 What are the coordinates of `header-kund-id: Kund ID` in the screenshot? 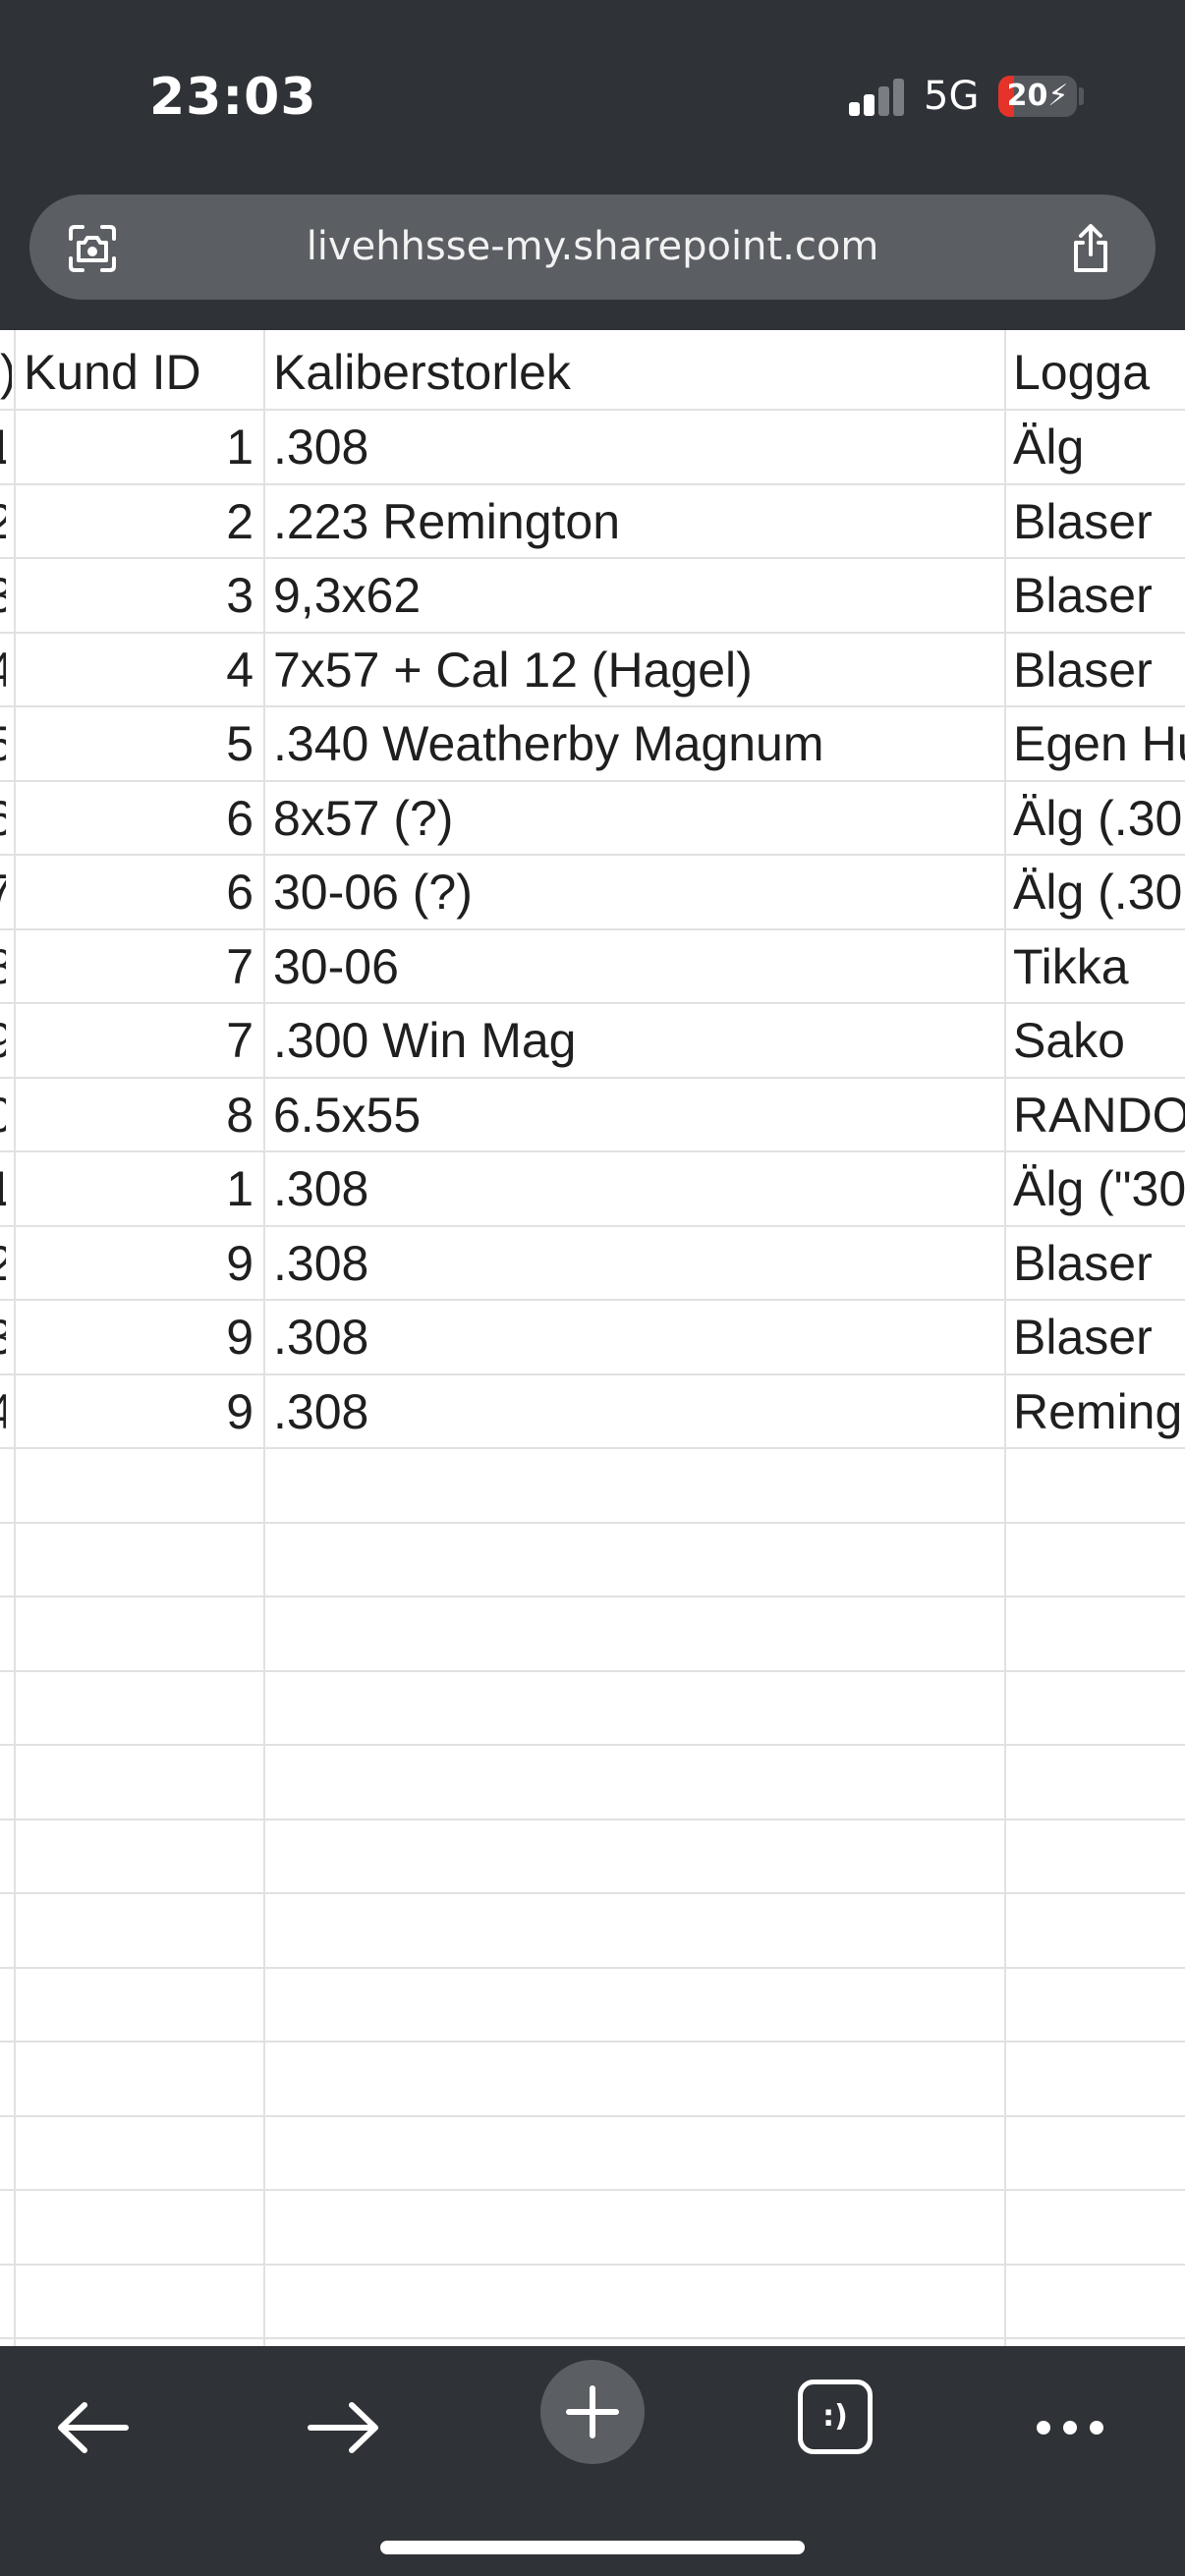 It's located at (141, 373).